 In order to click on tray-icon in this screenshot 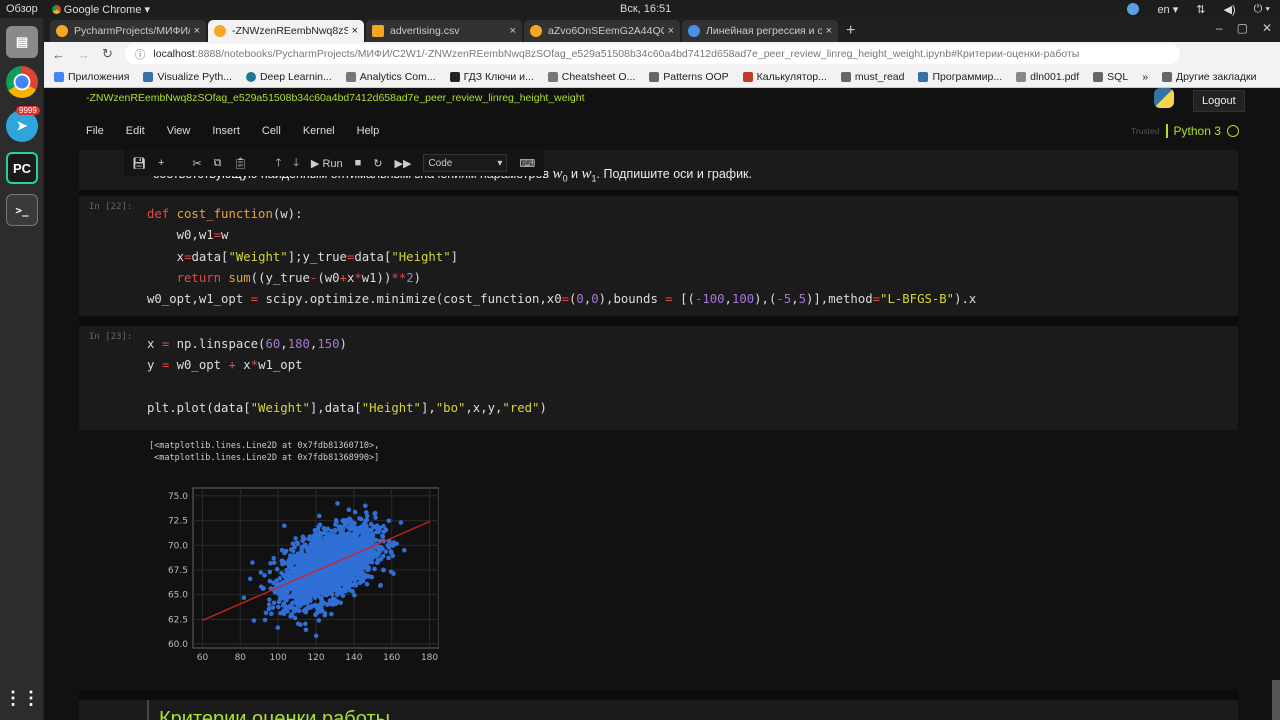, I will do `click(1133, 9)`.